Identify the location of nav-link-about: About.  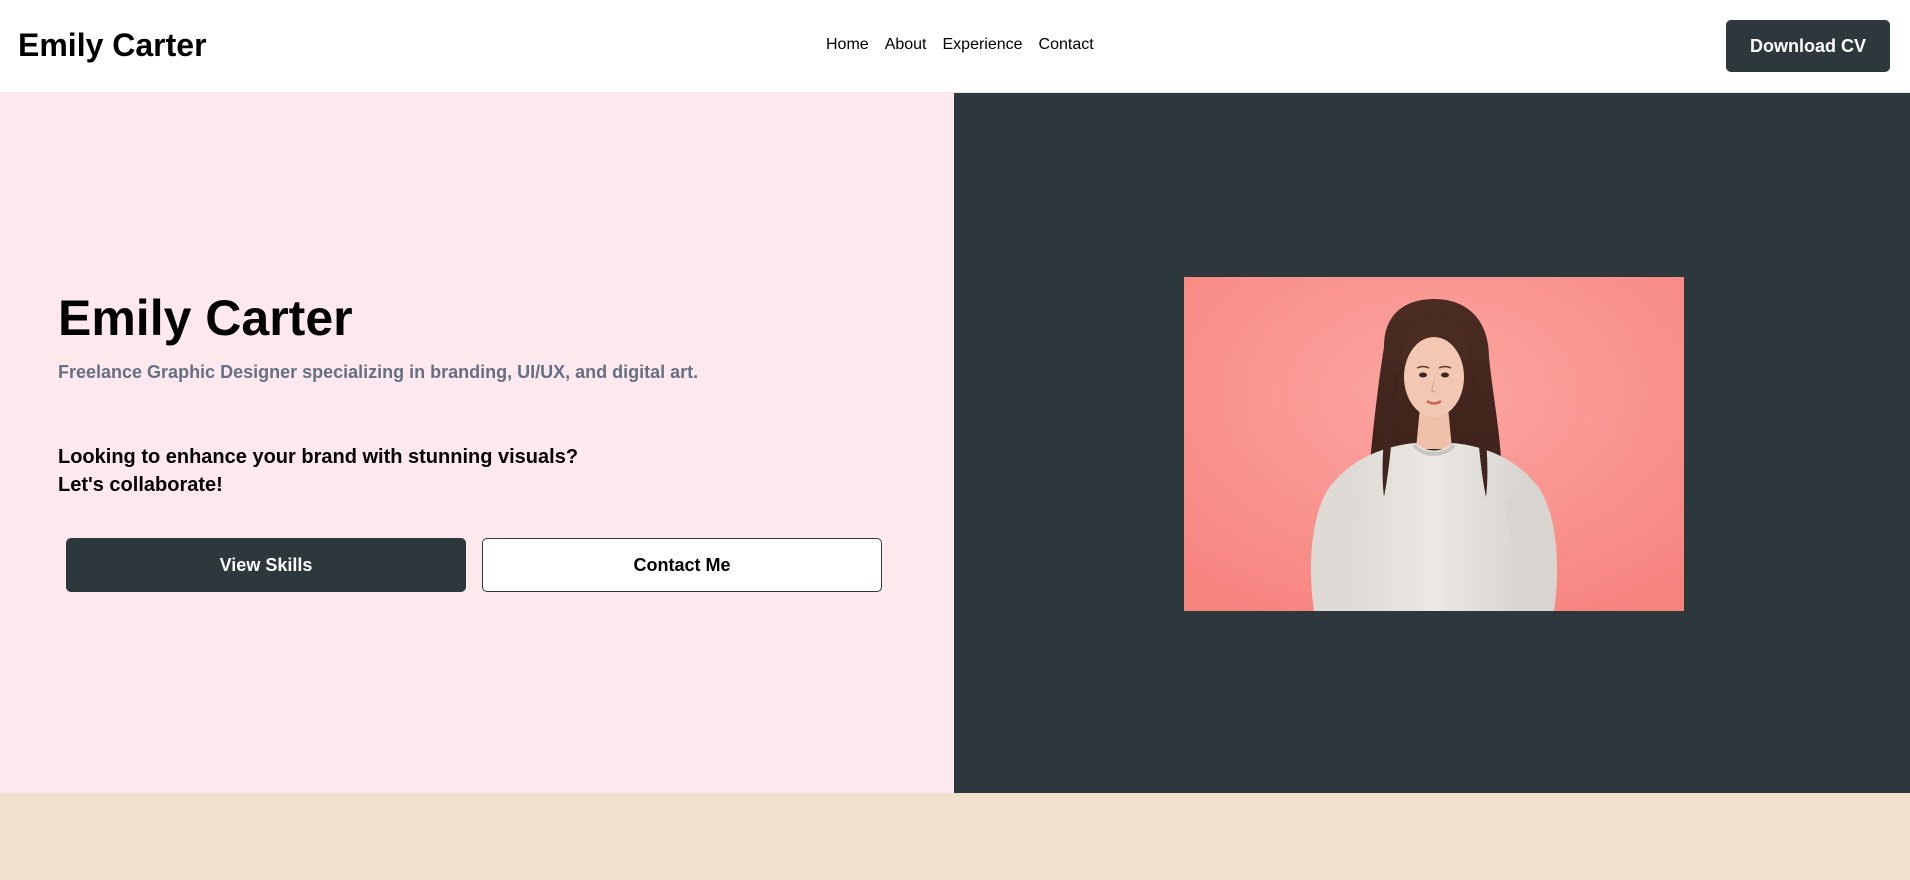
(906, 45).